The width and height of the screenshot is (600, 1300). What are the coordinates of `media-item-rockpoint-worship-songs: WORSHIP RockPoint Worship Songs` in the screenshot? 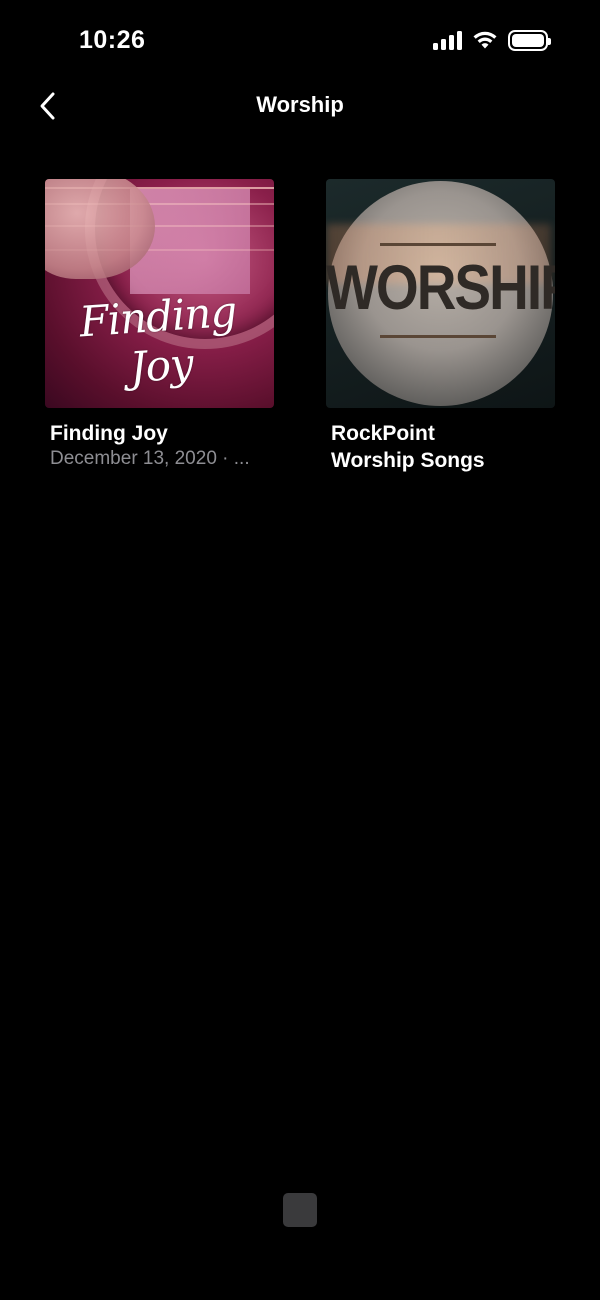 It's located at (440, 326).